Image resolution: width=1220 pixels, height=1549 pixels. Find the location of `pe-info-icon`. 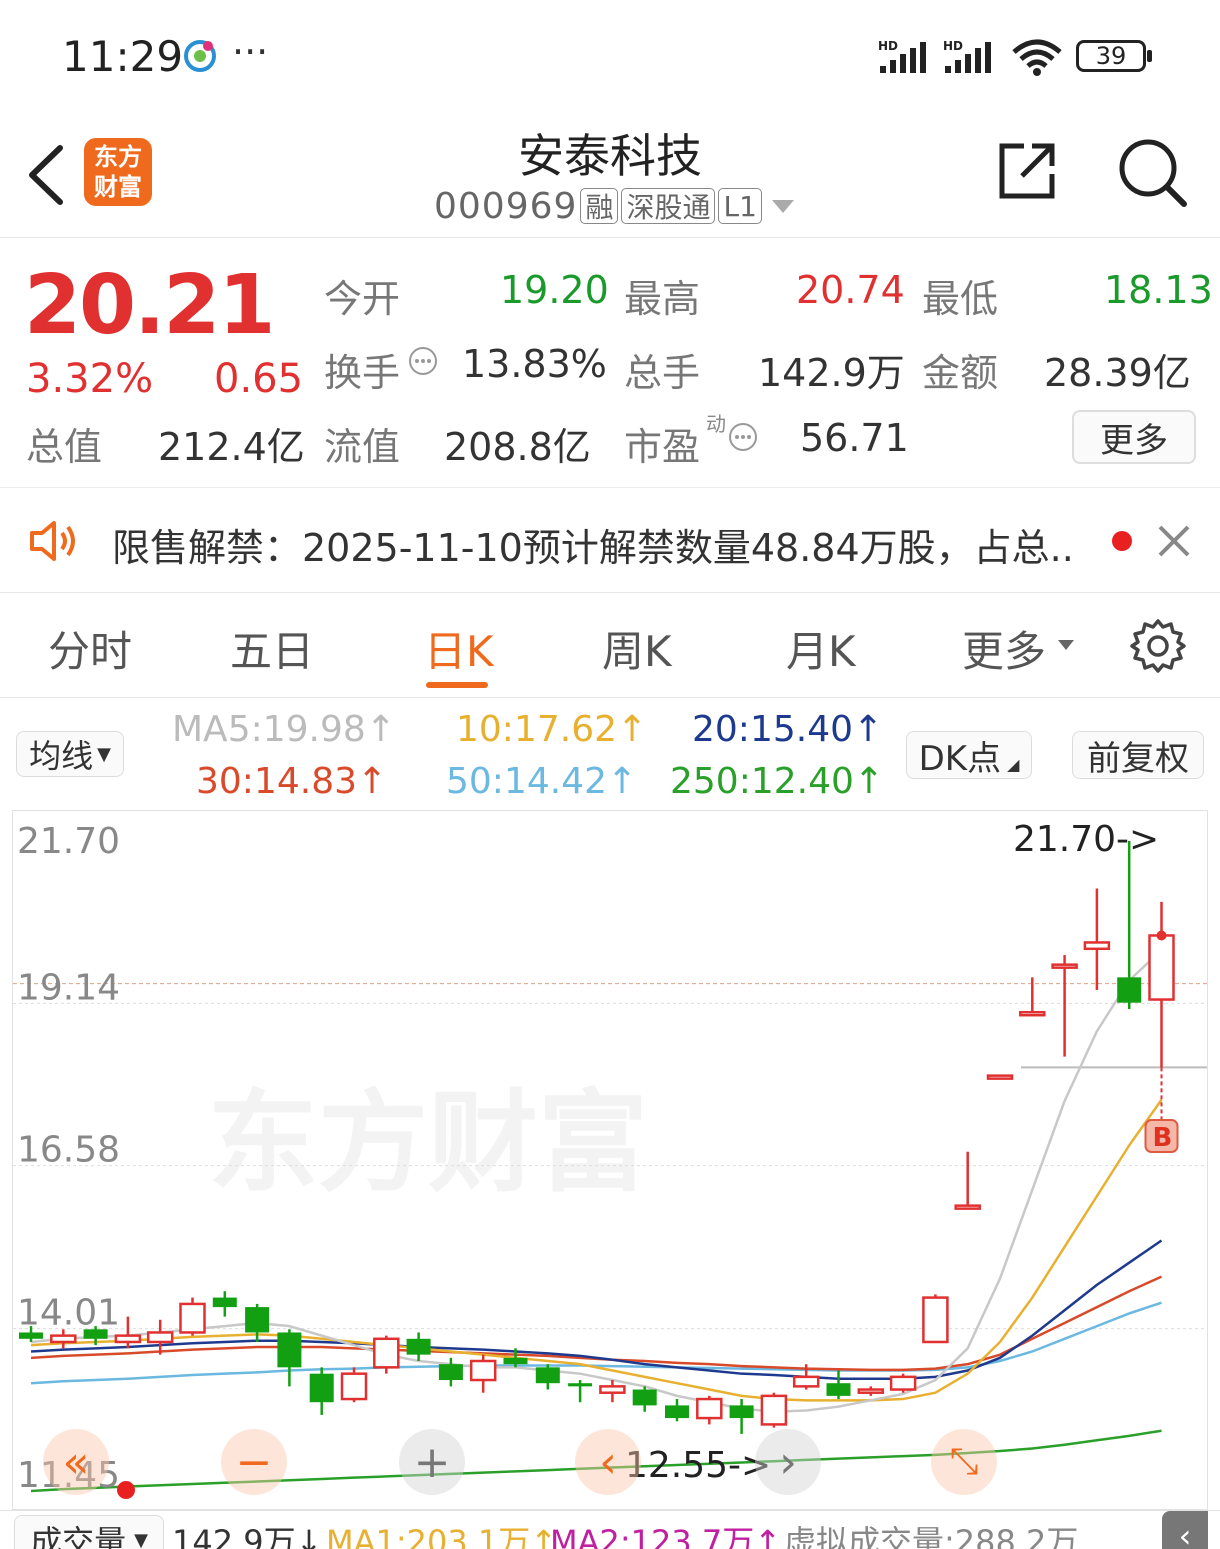

pe-info-icon is located at coordinates (743, 437).